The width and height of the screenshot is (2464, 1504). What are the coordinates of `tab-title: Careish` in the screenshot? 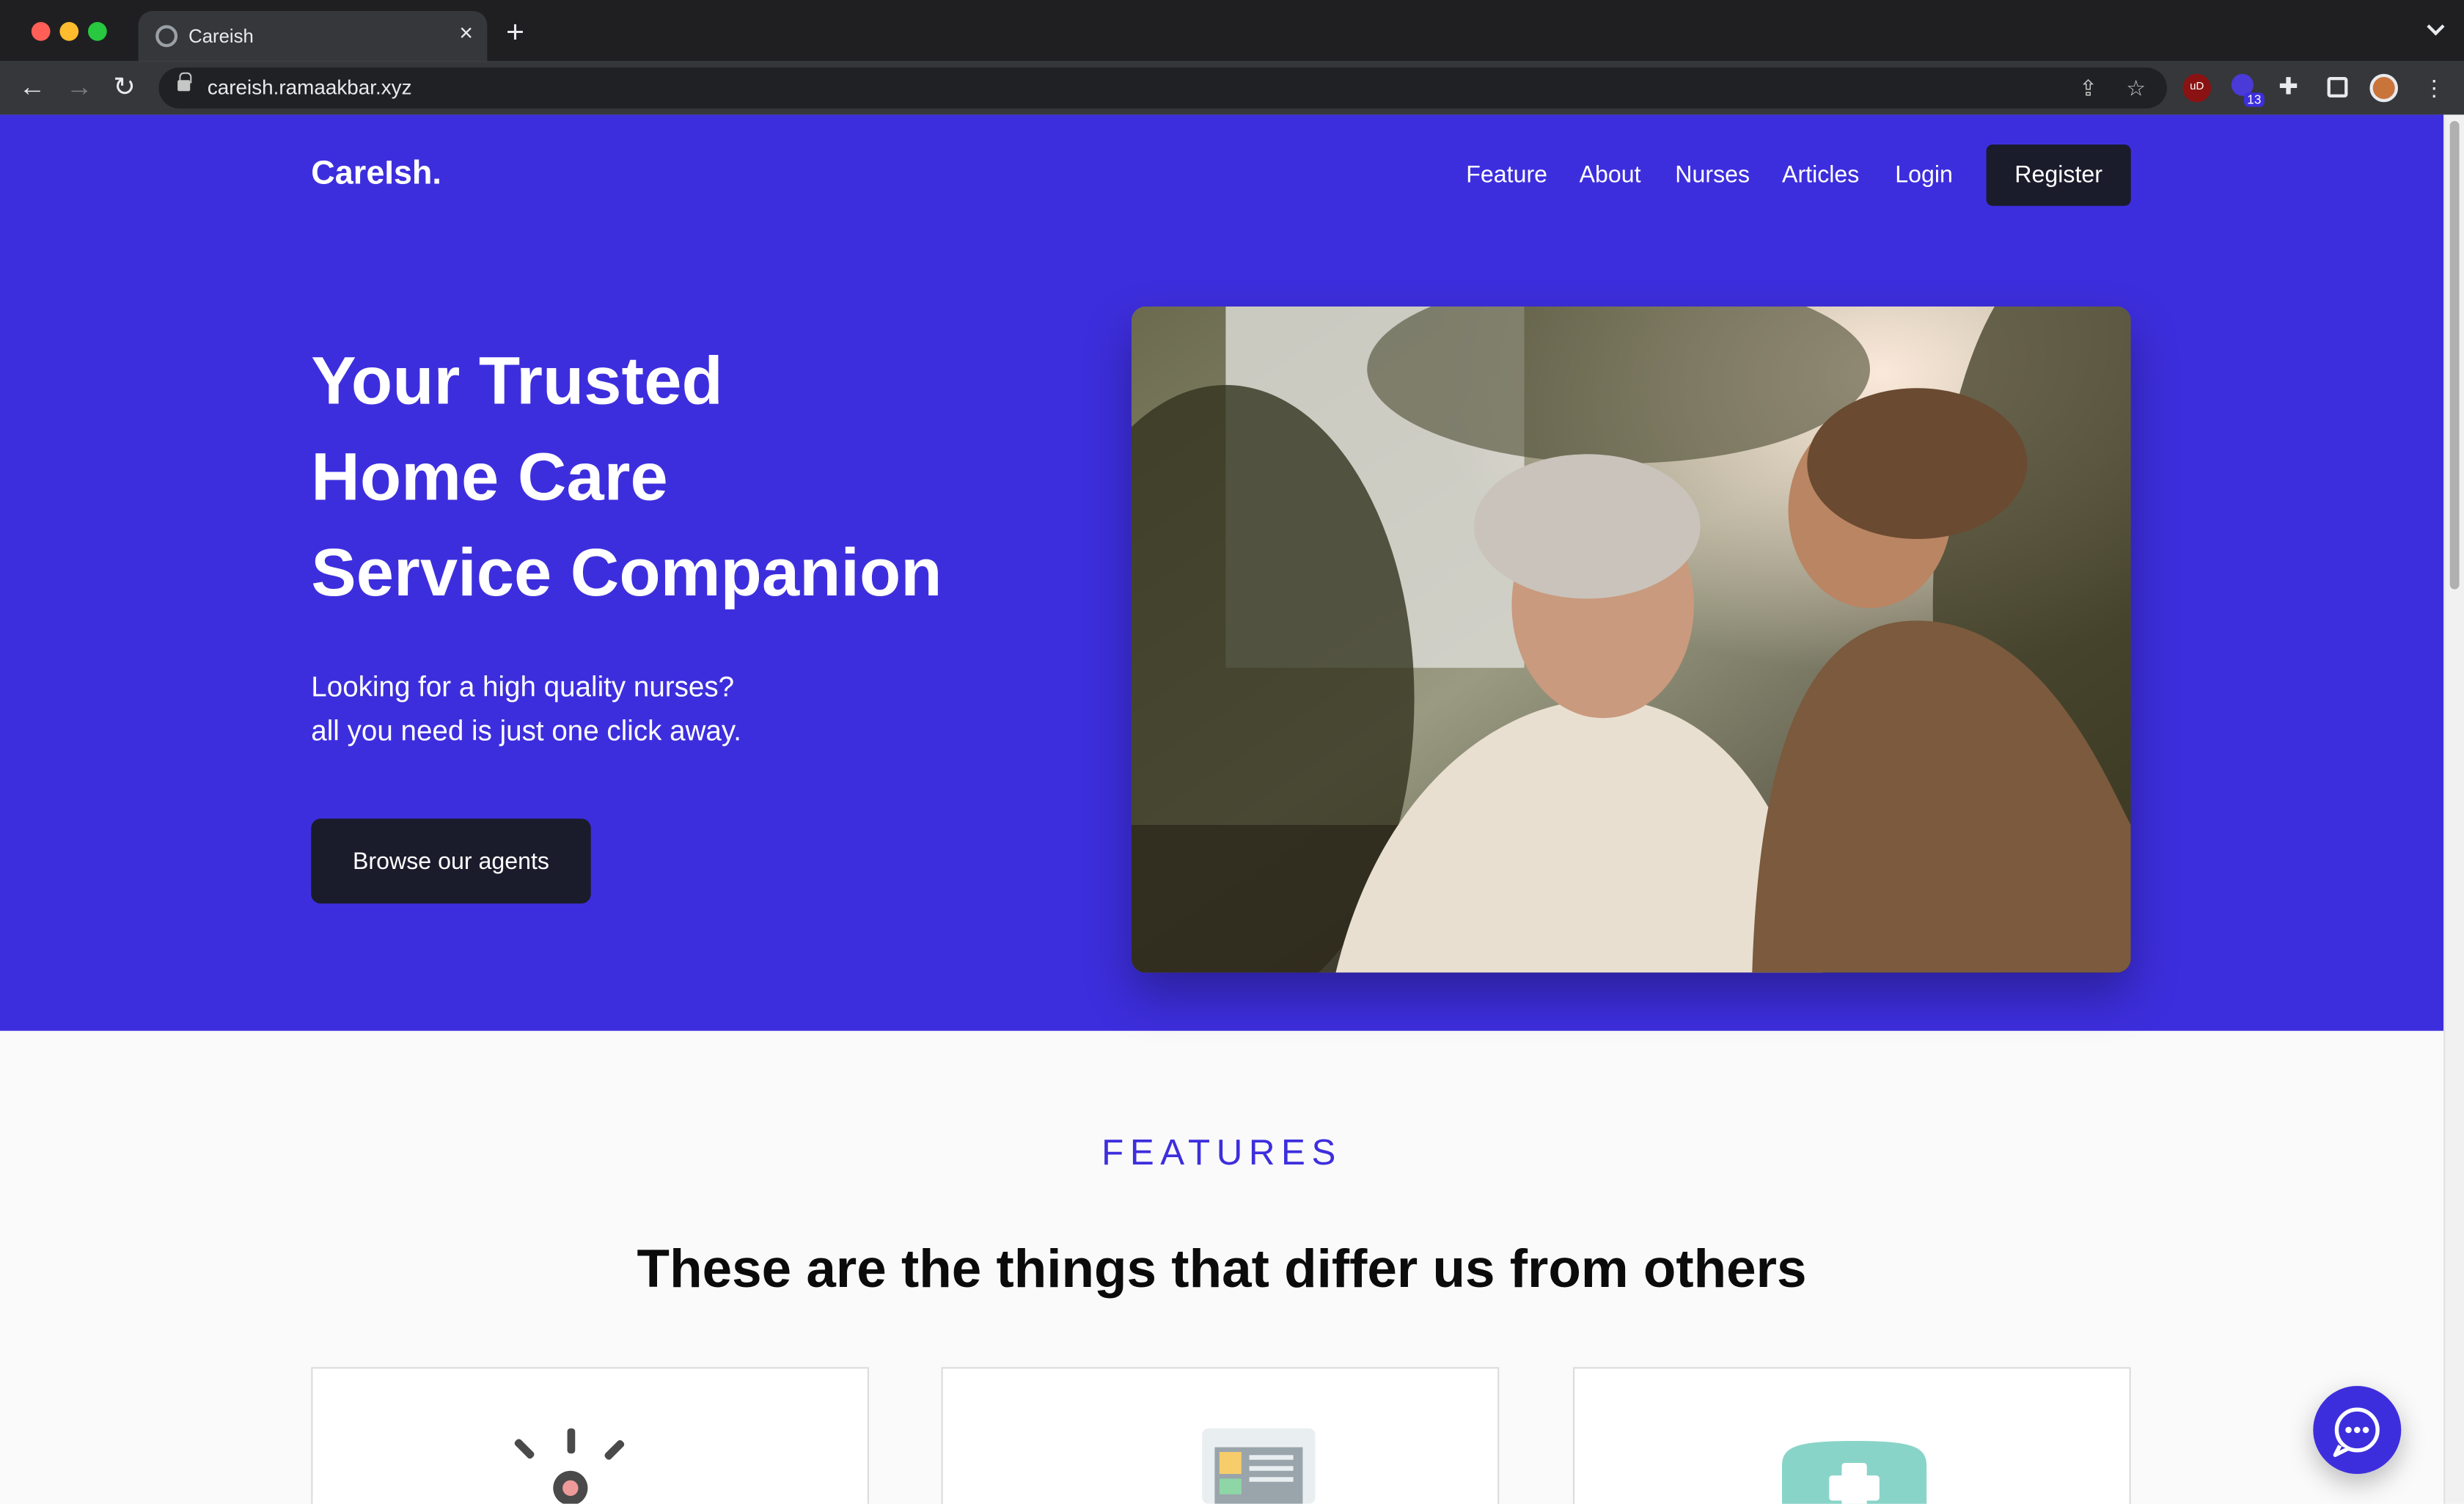 It's located at (221, 36).